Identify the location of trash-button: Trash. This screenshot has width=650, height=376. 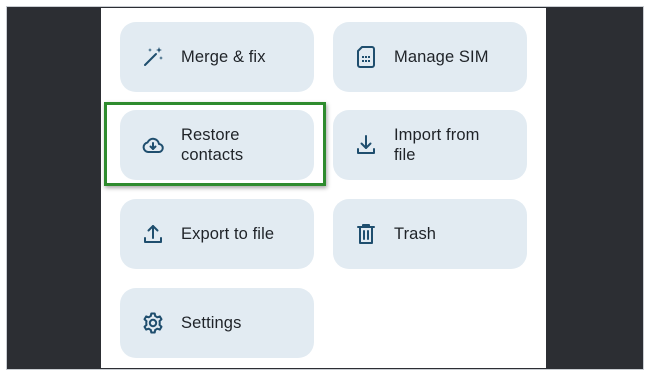
(430, 234).